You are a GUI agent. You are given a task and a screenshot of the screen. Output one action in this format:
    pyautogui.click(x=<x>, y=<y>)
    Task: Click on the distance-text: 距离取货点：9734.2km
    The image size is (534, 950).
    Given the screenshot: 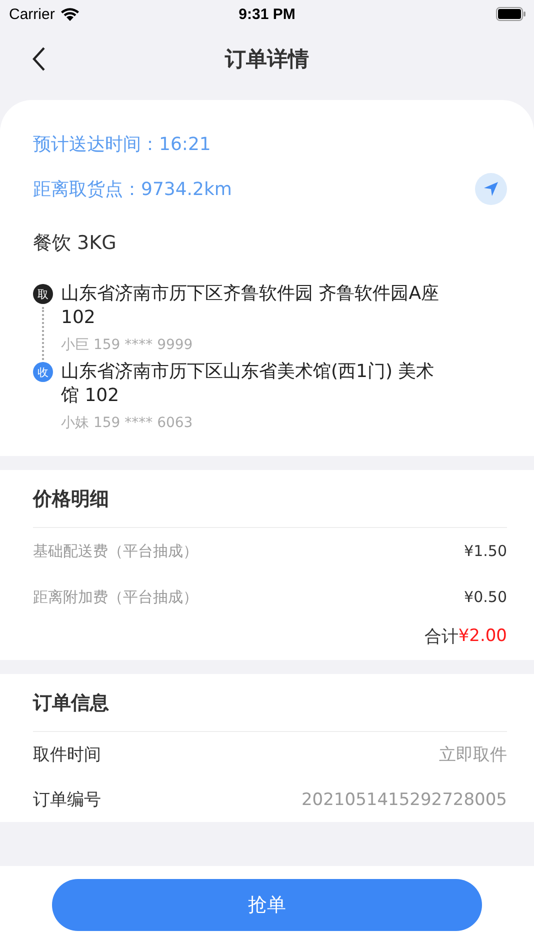 What is the action you would take?
    pyautogui.click(x=132, y=189)
    